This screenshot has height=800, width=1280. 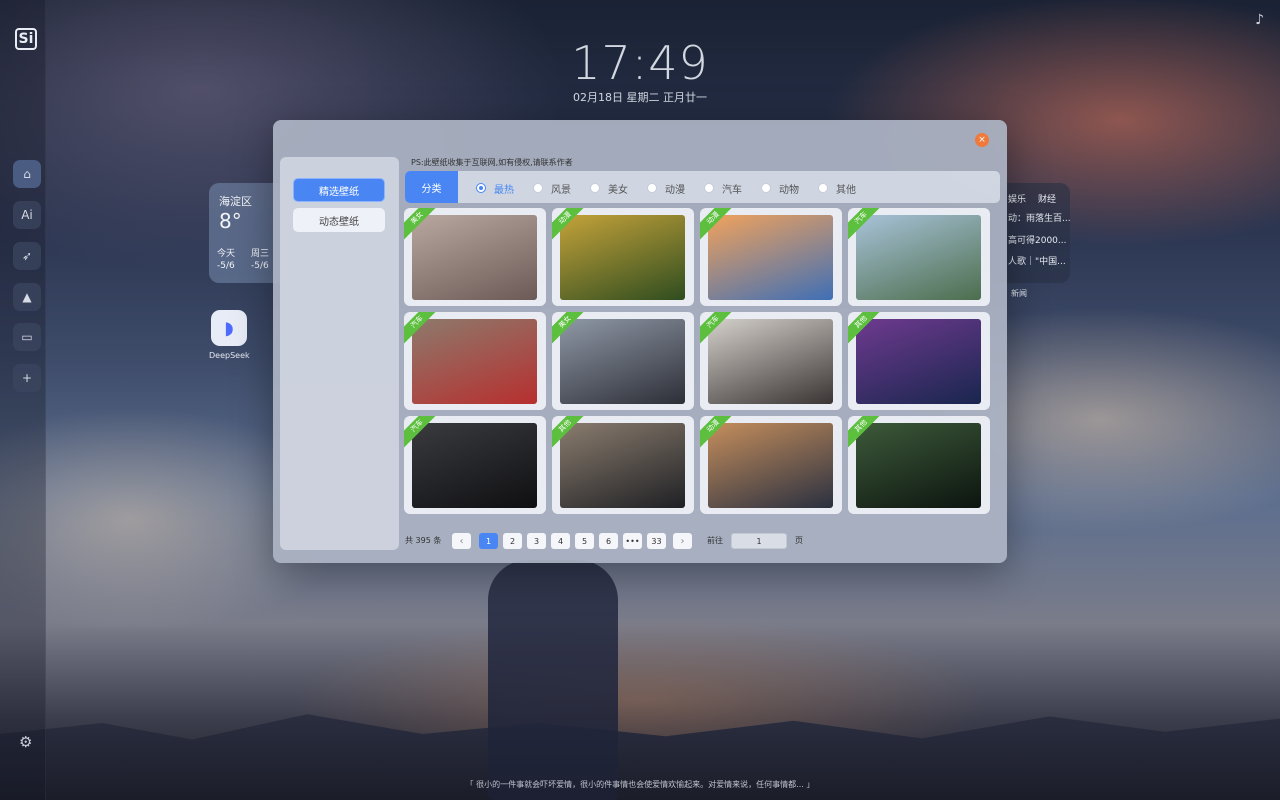 I want to click on category-radio-animal: 动物, so click(x=780, y=189).